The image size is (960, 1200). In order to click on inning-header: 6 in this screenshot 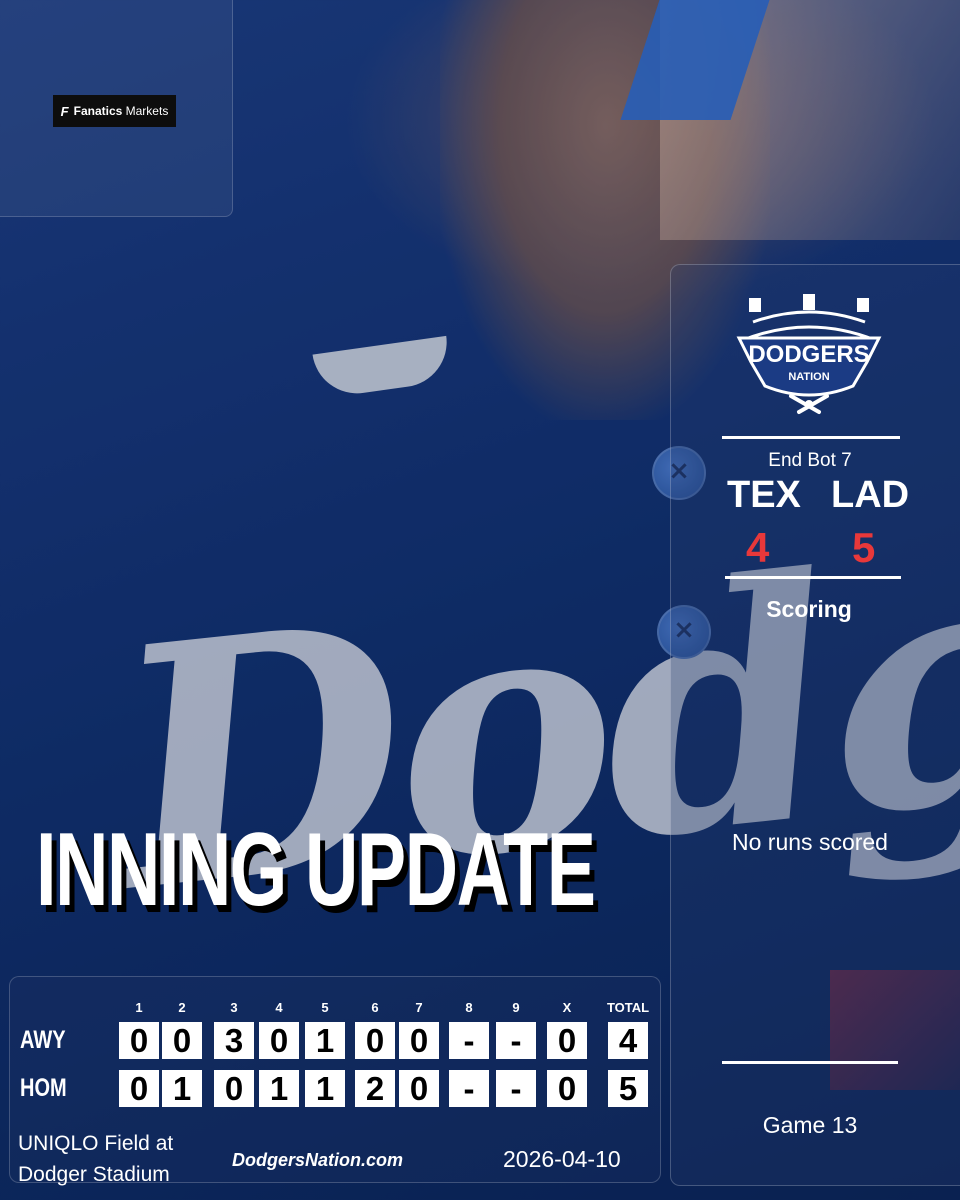, I will do `click(375, 1007)`.